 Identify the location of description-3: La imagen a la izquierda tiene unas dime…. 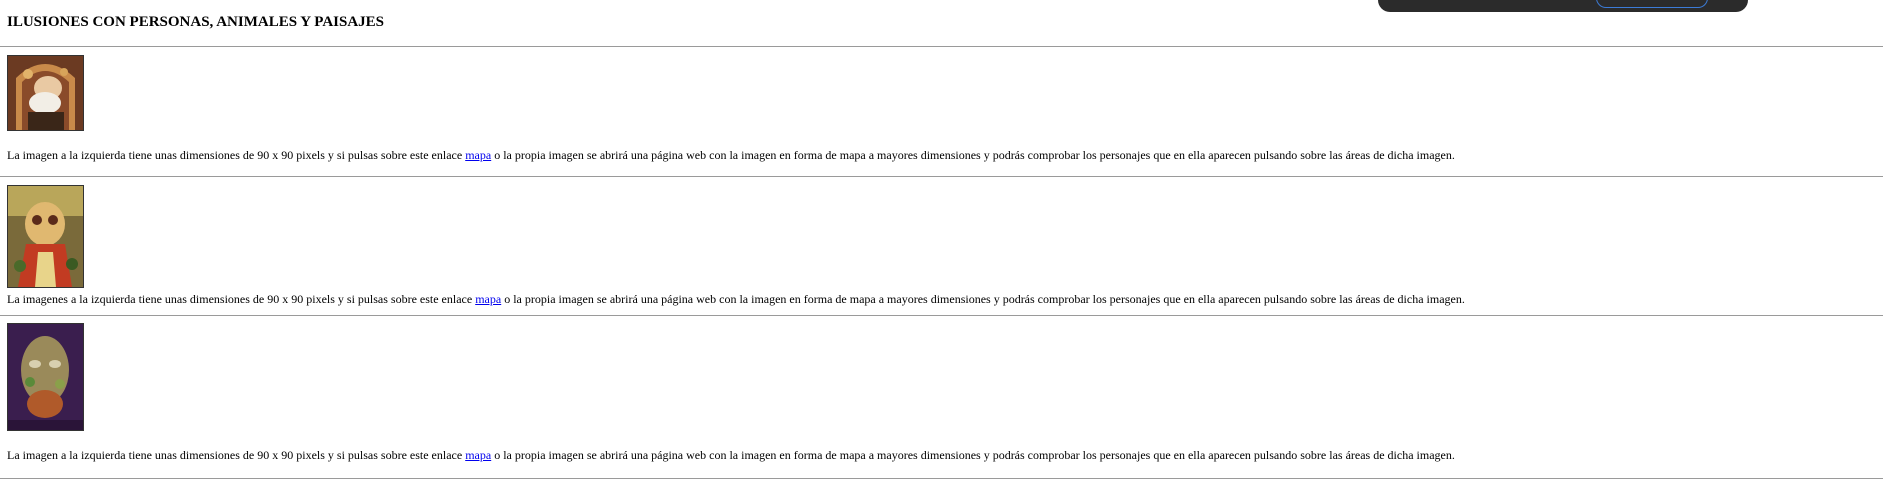
(731, 455).